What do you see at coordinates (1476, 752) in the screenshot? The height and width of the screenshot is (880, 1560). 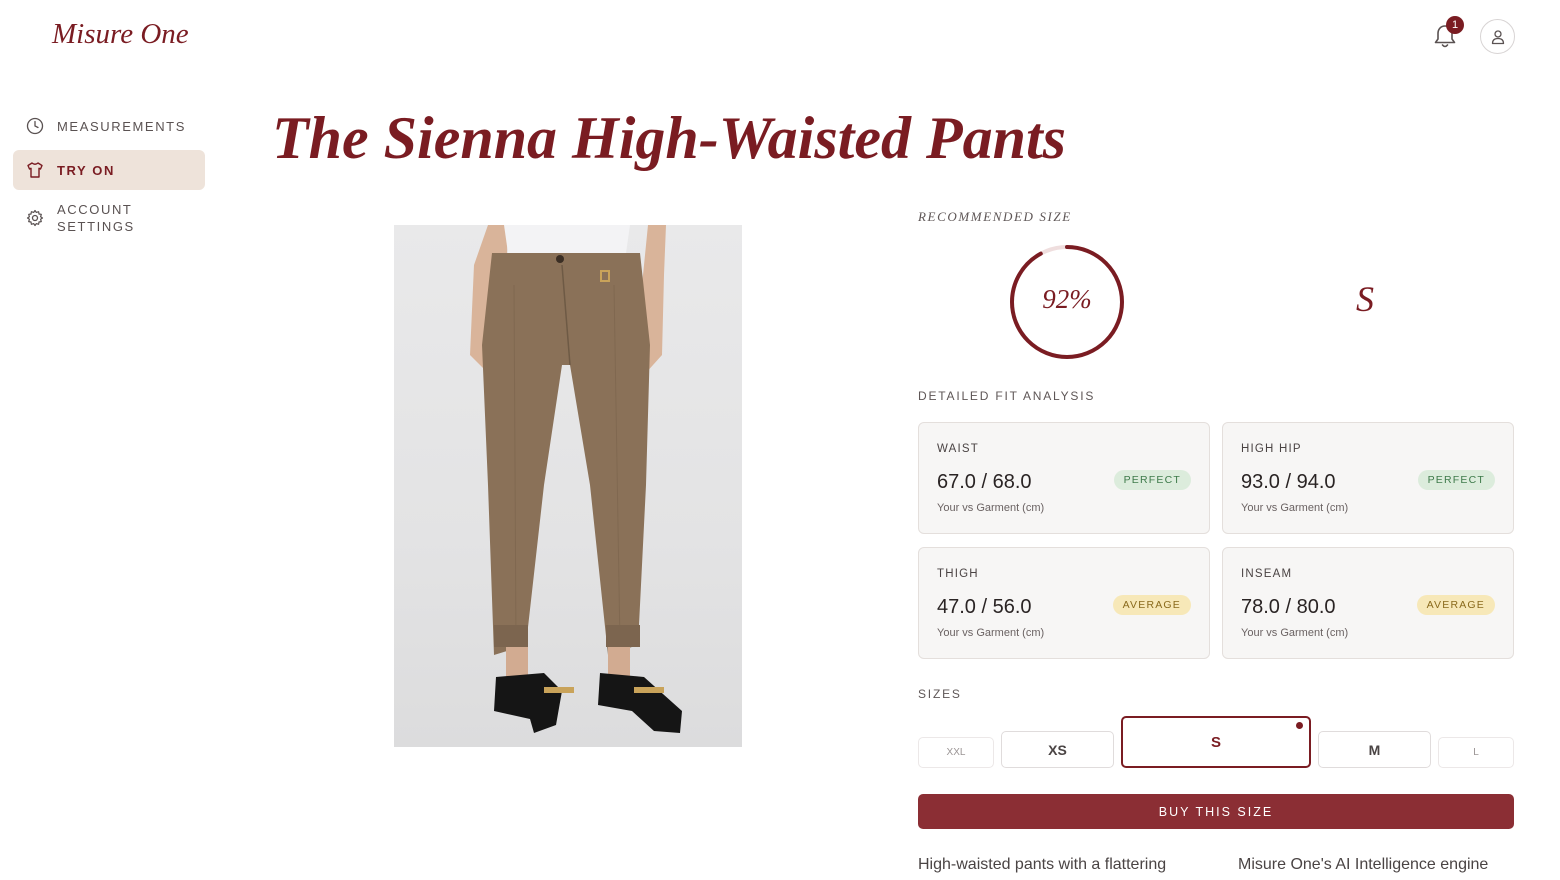 I see `size-option-l: L` at bounding box center [1476, 752].